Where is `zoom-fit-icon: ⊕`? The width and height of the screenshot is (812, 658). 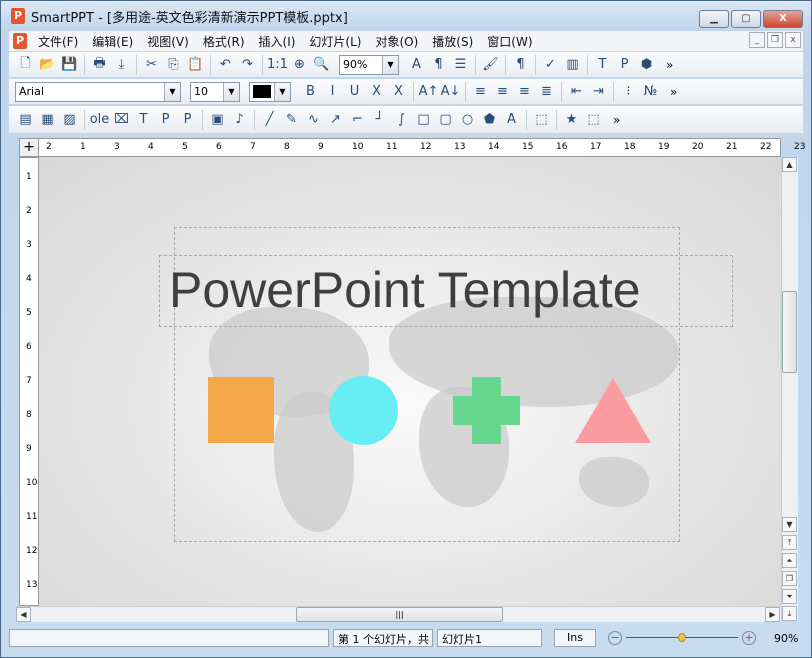
zoom-fit-icon: ⊕ is located at coordinates (299, 64).